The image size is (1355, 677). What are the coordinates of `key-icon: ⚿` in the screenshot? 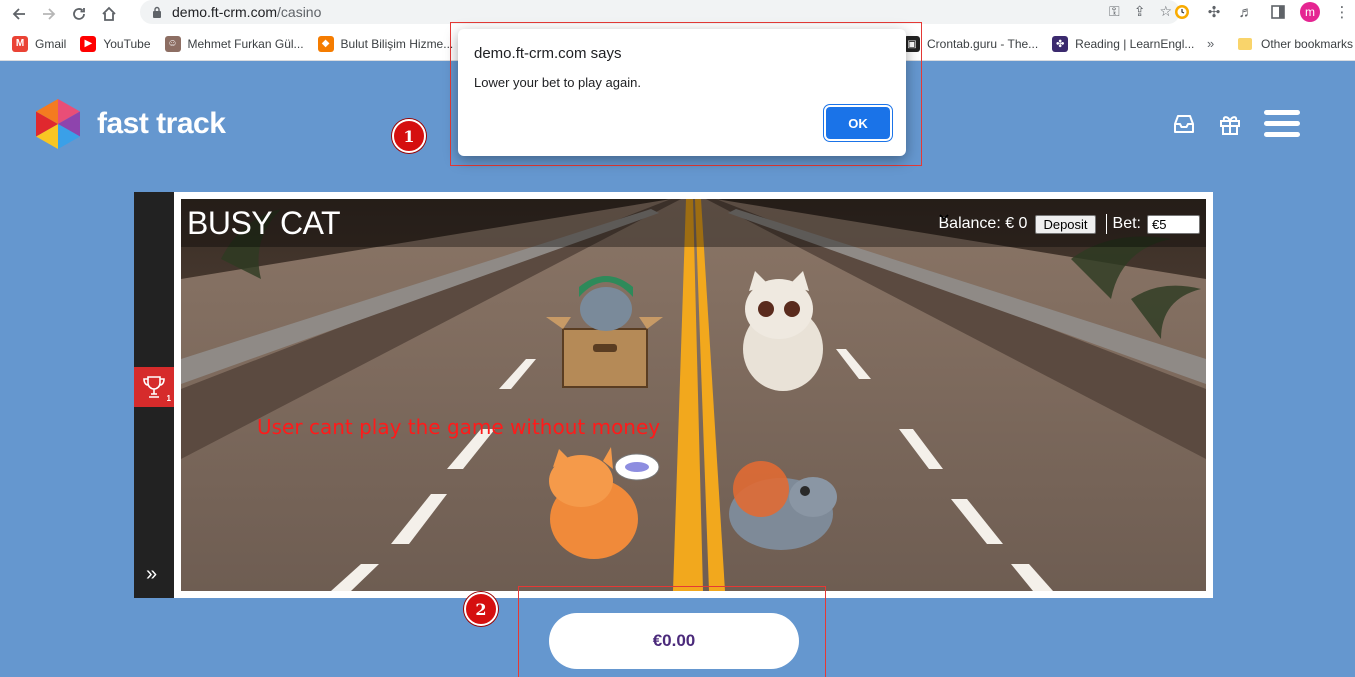 It's located at (1114, 11).